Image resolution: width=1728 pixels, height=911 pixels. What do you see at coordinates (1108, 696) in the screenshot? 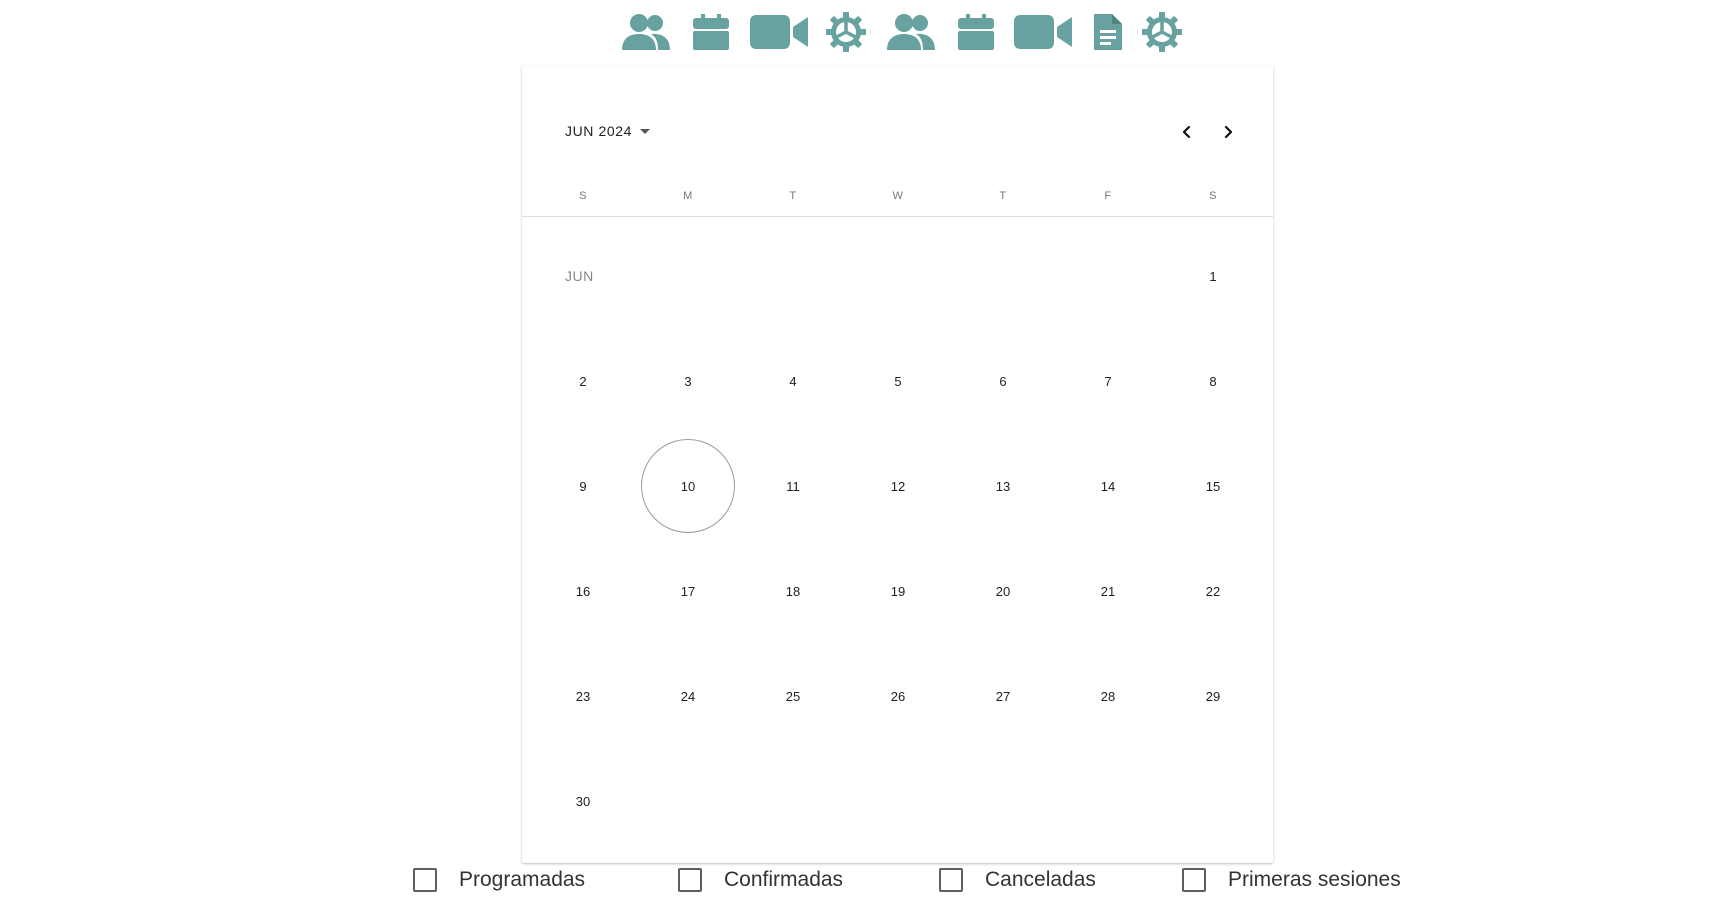
I see `day-cell: 28` at bounding box center [1108, 696].